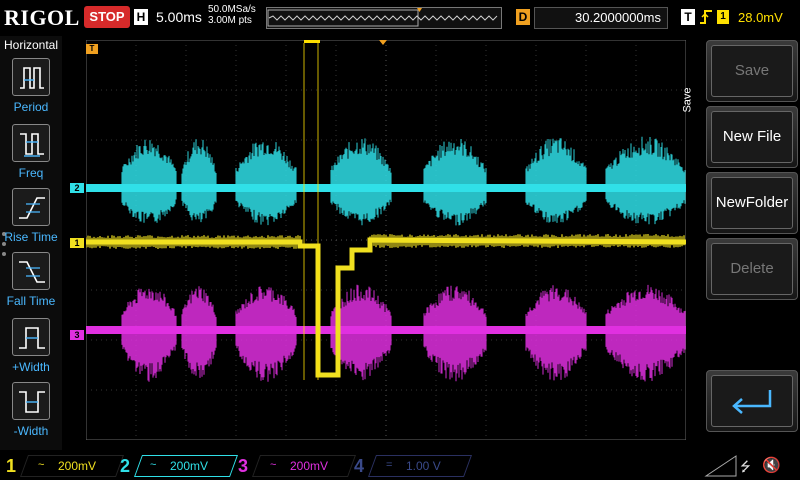 This screenshot has height=480, width=800. What do you see at coordinates (179, 17) in the screenshot?
I see `timebase-value: 5.00ms` at bounding box center [179, 17].